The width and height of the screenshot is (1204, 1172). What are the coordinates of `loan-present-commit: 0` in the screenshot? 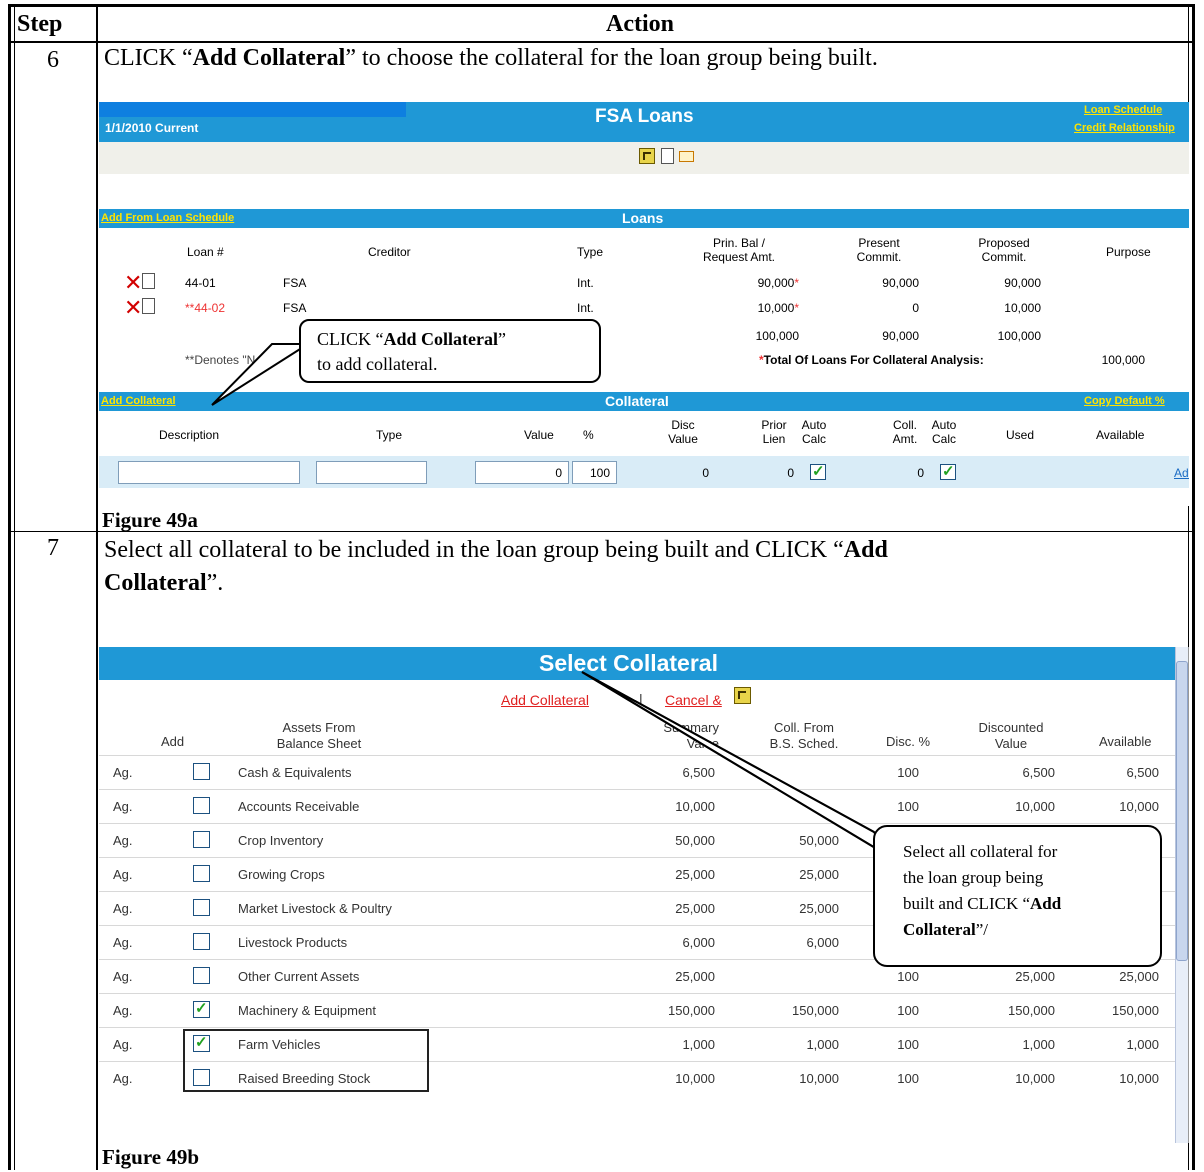 It's located at (915, 308).